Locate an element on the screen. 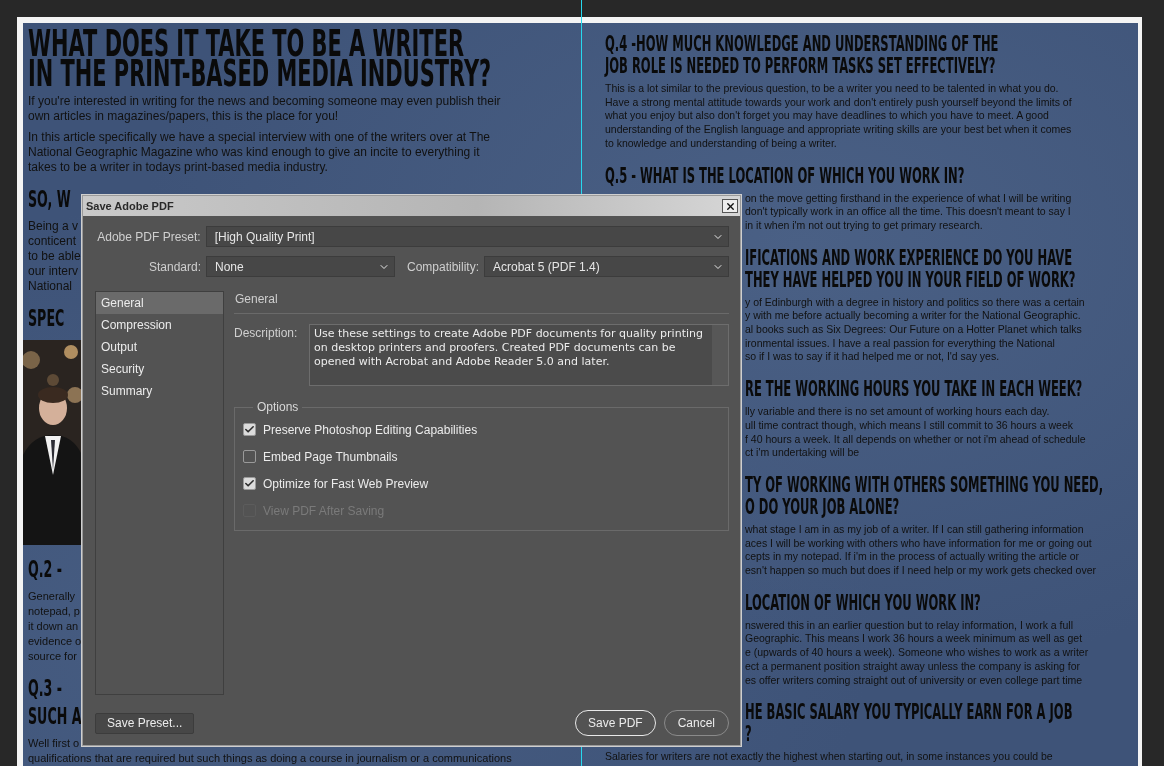 Image resolution: width=1164 pixels, height=766 pixels. section-heading: LOCATION OF WHICH YOU WORK IN? is located at coordinates (863, 602).